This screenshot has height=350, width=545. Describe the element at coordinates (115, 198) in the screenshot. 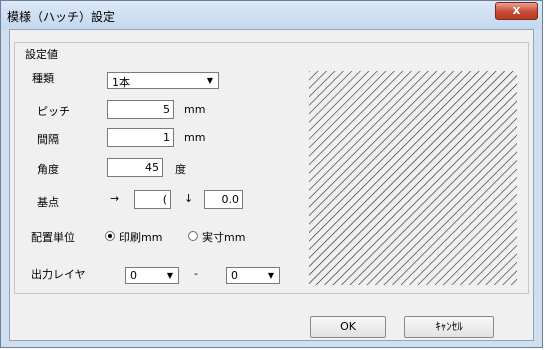

I see `right-arrow-icon: →` at that location.